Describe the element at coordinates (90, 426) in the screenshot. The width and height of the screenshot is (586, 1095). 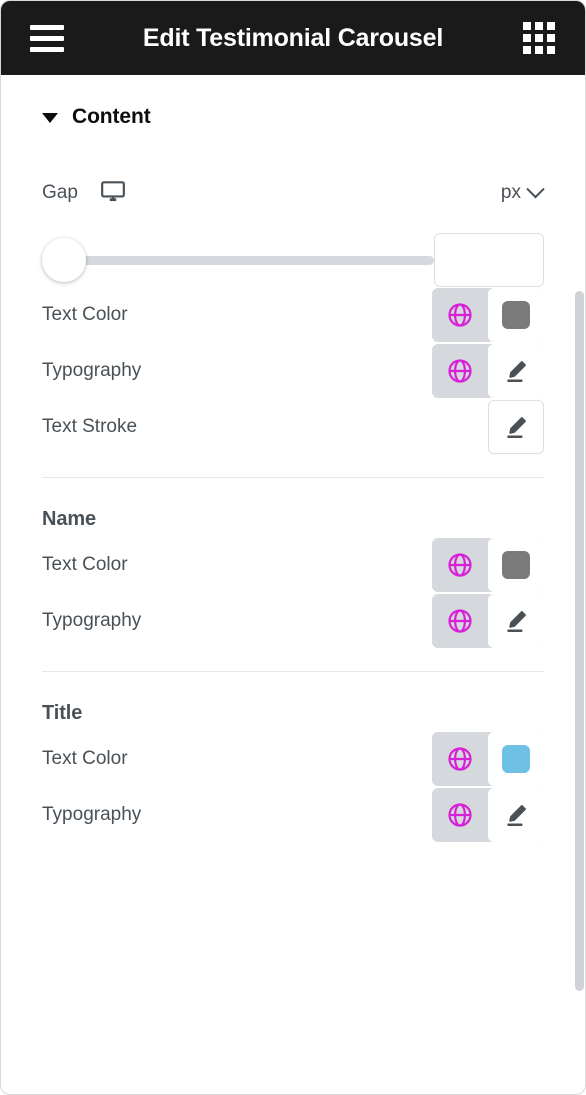
I see `control-label-content-text-stroke: Text Stroke` at that location.